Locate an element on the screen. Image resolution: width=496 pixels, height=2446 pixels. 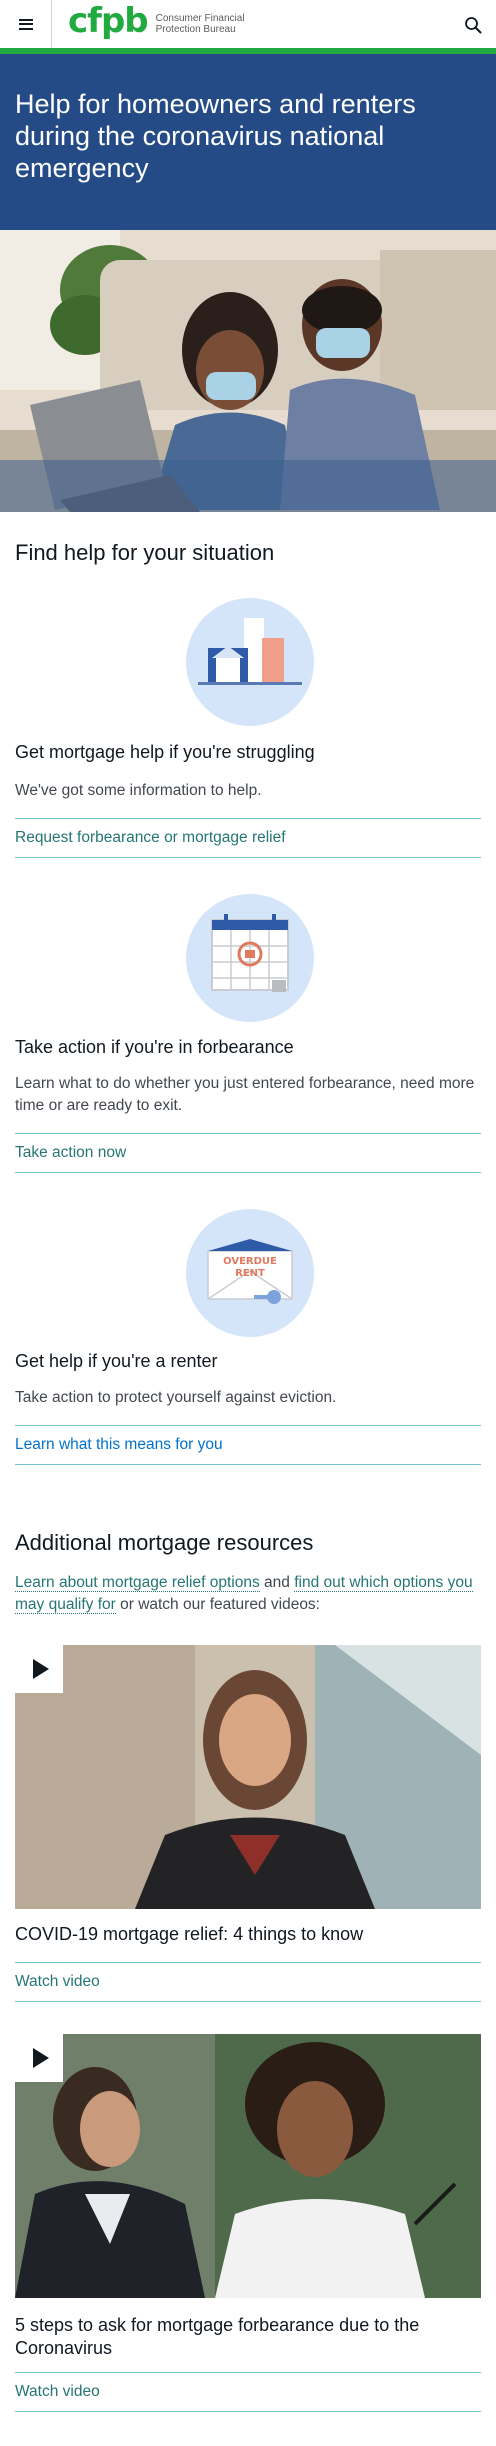
resources-heading: Additional mortgage resources is located at coordinates (164, 1542).